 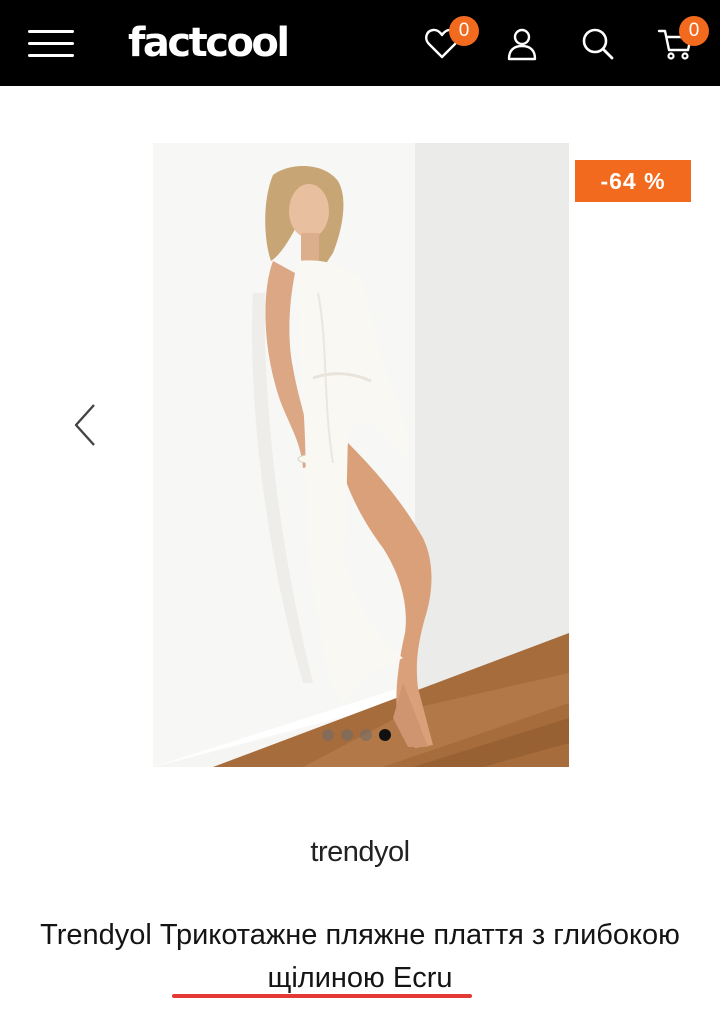 What do you see at coordinates (633, 181) in the screenshot?
I see `discount-badge: -64 %` at bounding box center [633, 181].